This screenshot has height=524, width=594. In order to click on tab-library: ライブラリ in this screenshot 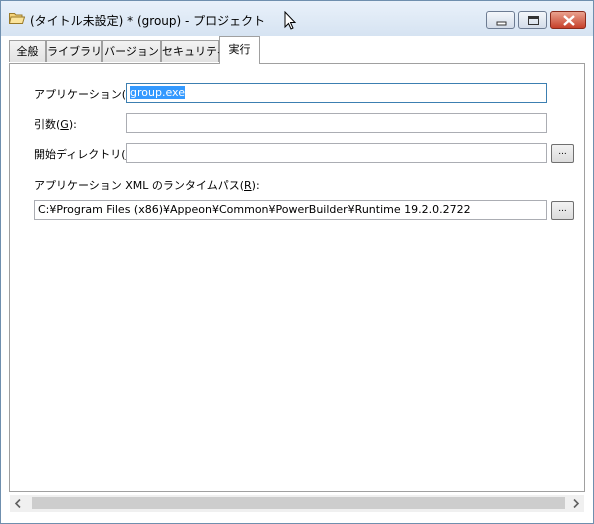, I will do `click(74, 51)`.